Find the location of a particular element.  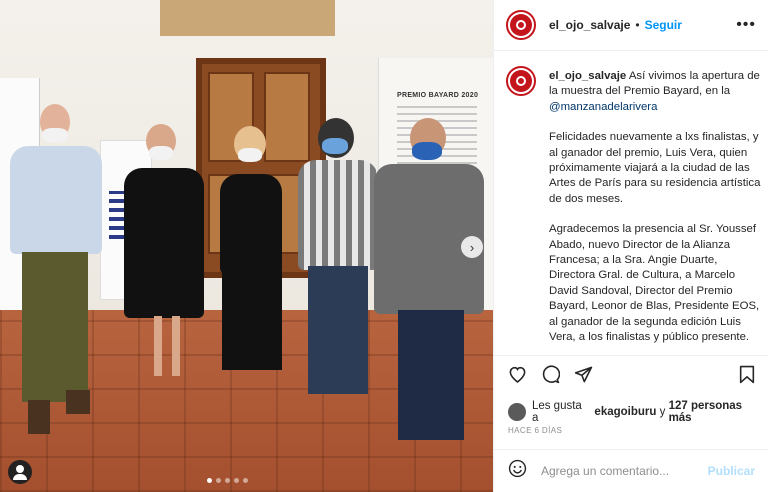

more-options-button: ••• is located at coordinates (746, 25).